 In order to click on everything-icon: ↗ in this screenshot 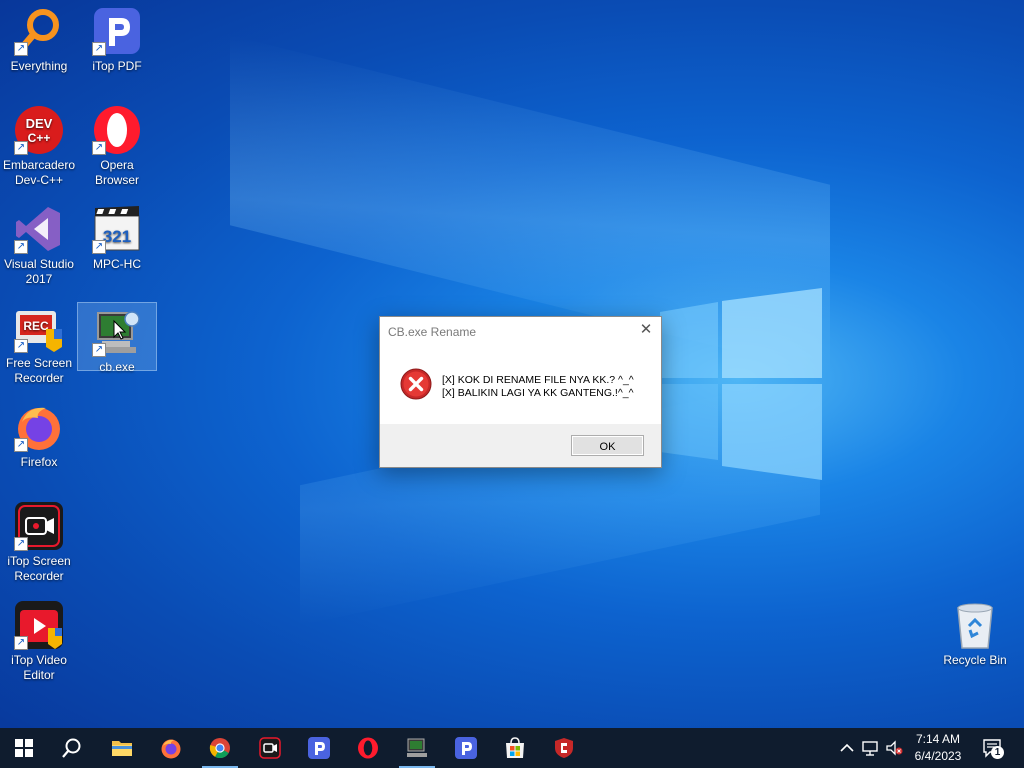, I will do `click(39, 31)`.